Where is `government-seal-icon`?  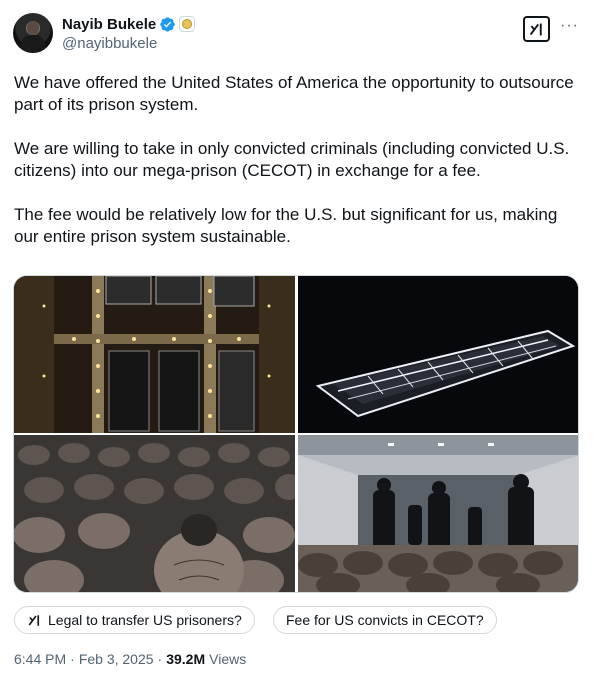
government-seal-icon is located at coordinates (187, 24).